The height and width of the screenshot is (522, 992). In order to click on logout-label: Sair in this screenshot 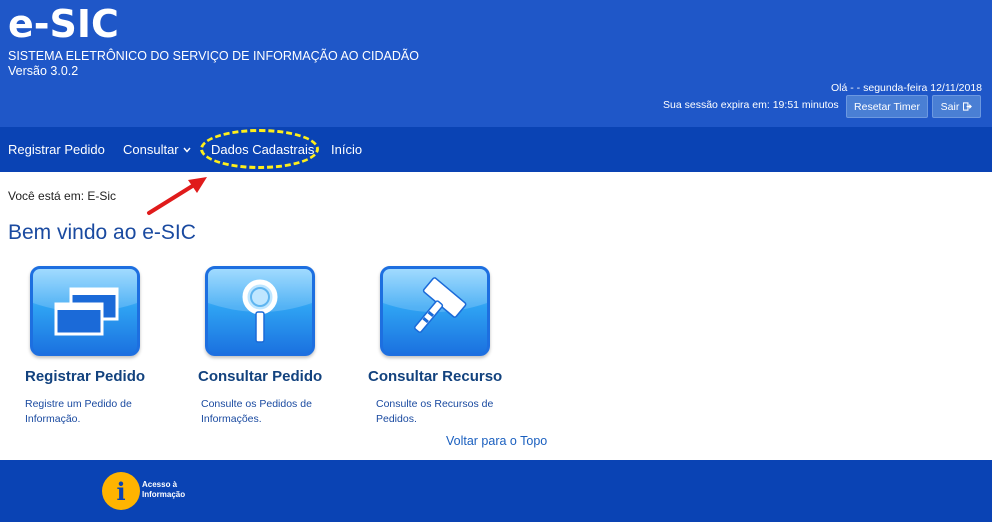, I will do `click(950, 106)`.